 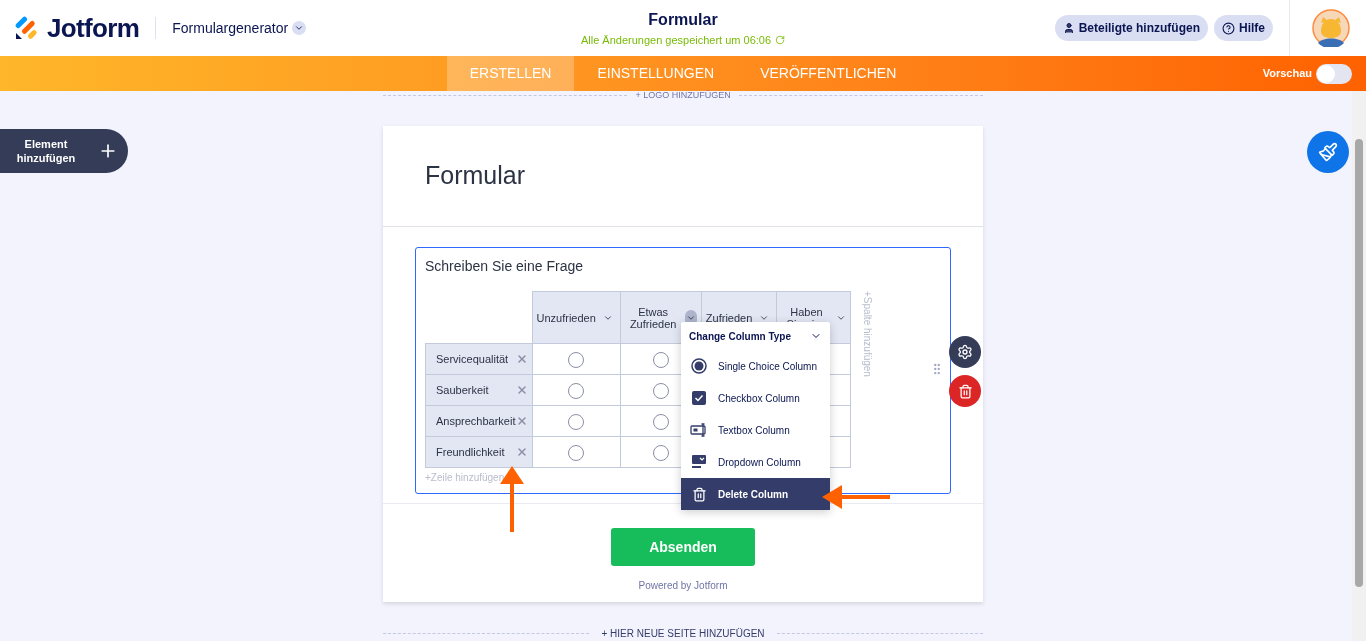 I want to click on help-icon, so click(x=1228, y=28).